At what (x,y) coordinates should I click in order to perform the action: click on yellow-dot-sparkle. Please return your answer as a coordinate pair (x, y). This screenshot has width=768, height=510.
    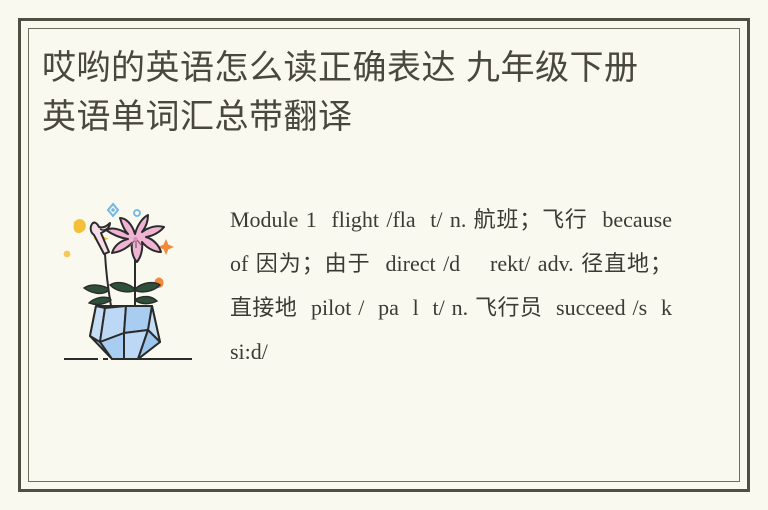
    Looking at the image, I should click on (67, 254).